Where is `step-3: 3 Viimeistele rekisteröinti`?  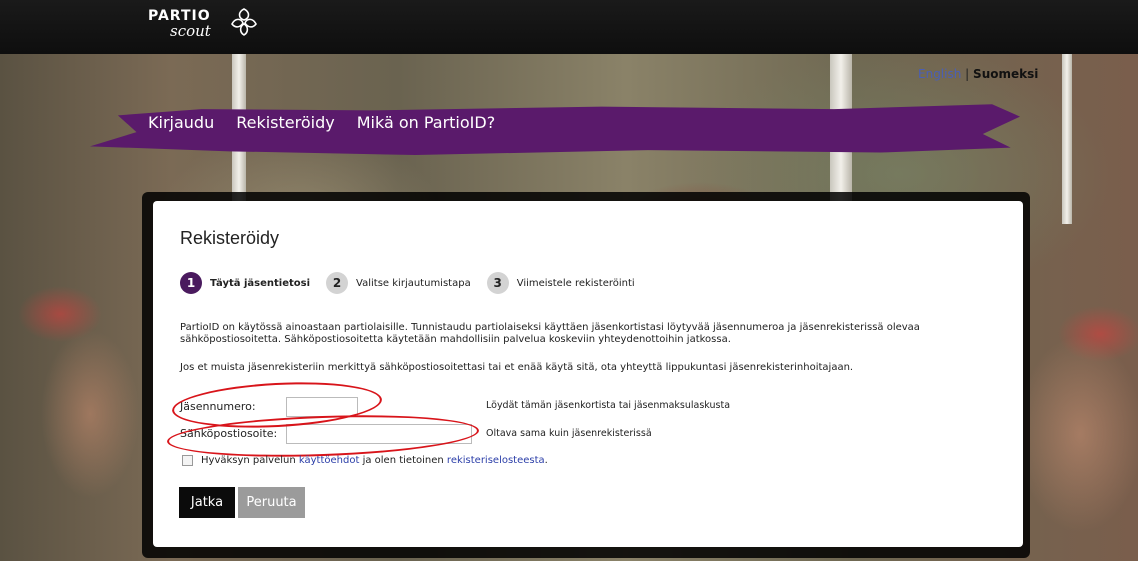 step-3: 3 Viimeistele rekisteröinti is located at coordinates (560, 283).